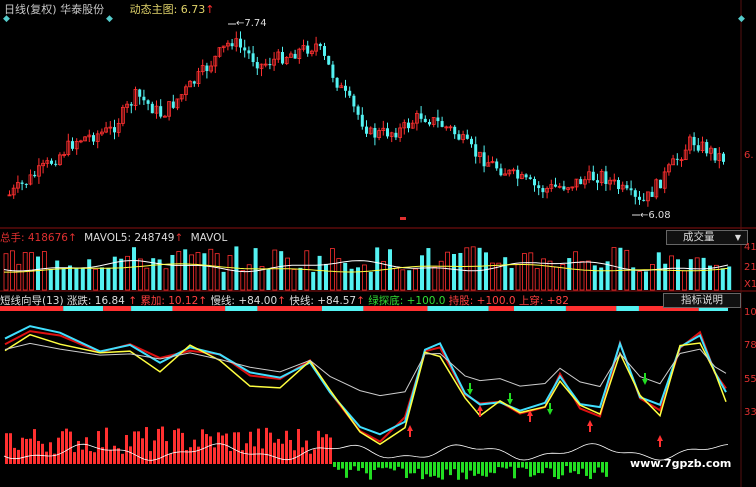 The width and height of the screenshot is (756, 487). What do you see at coordinates (750, 247) in the screenshot?
I see `vol-axis-label: 41` at bounding box center [750, 247].